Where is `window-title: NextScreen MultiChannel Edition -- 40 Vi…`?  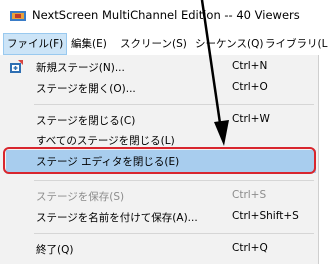 window-title: NextScreen MultiChannel Edition -- 40 Vi… is located at coordinates (166, 15).